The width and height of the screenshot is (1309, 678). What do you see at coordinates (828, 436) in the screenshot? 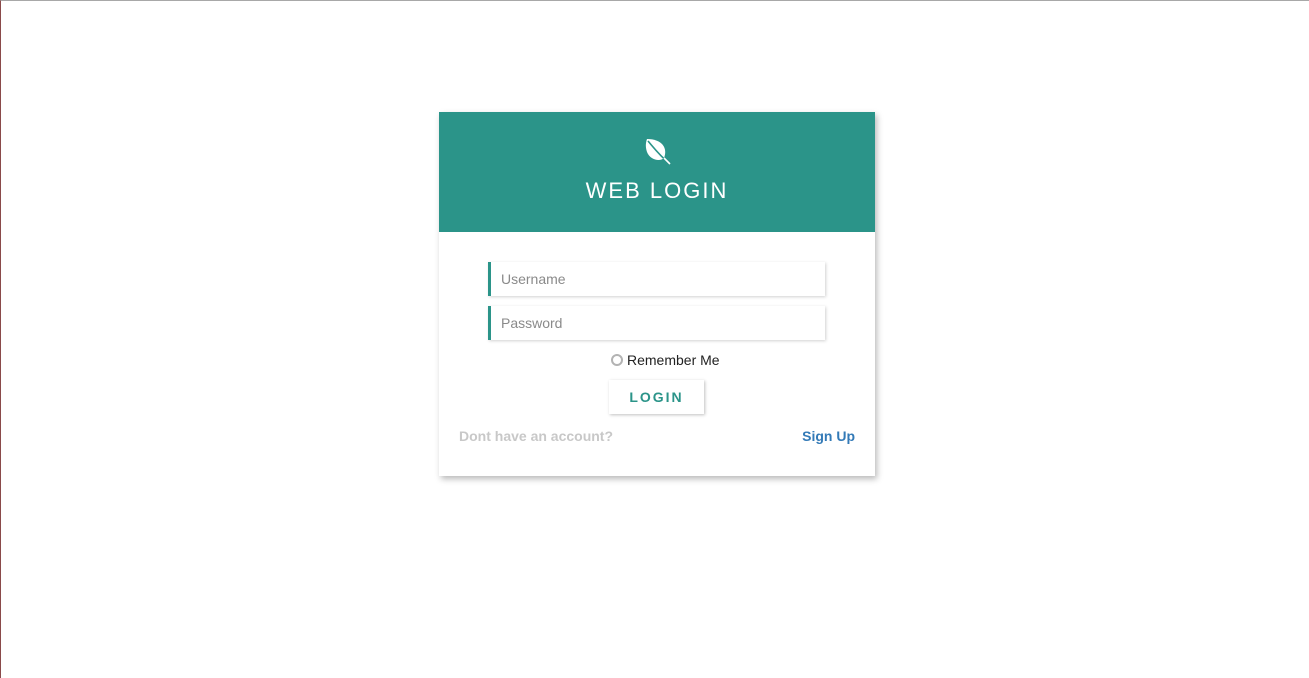
I see `signup-link: Sign Up` at bounding box center [828, 436].